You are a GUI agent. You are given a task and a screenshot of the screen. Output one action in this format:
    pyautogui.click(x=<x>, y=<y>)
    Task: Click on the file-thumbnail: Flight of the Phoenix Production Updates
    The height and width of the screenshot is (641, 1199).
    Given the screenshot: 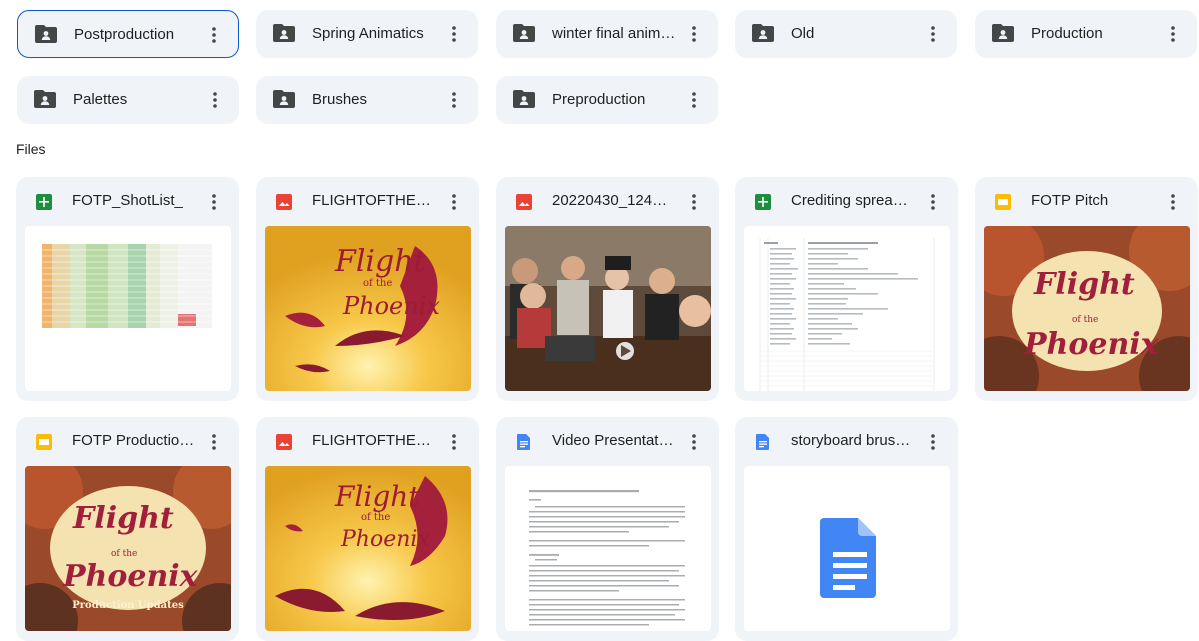 What is the action you would take?
    pyautogui.click(x=128, y=548)
    